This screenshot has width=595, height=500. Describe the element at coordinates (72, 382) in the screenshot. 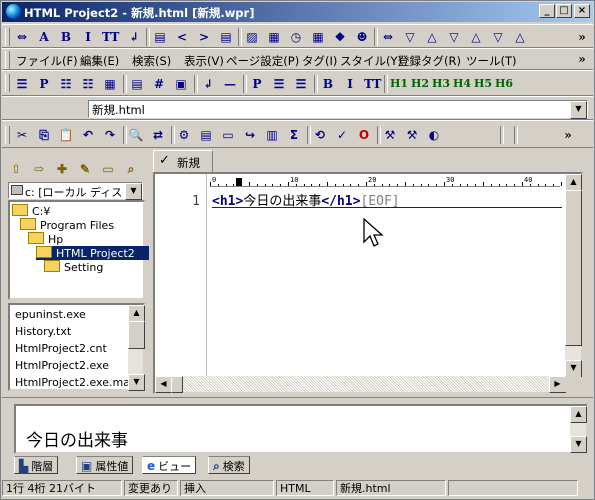

I see `file-list-item: HtmlProject2.exe.mani` at that location.